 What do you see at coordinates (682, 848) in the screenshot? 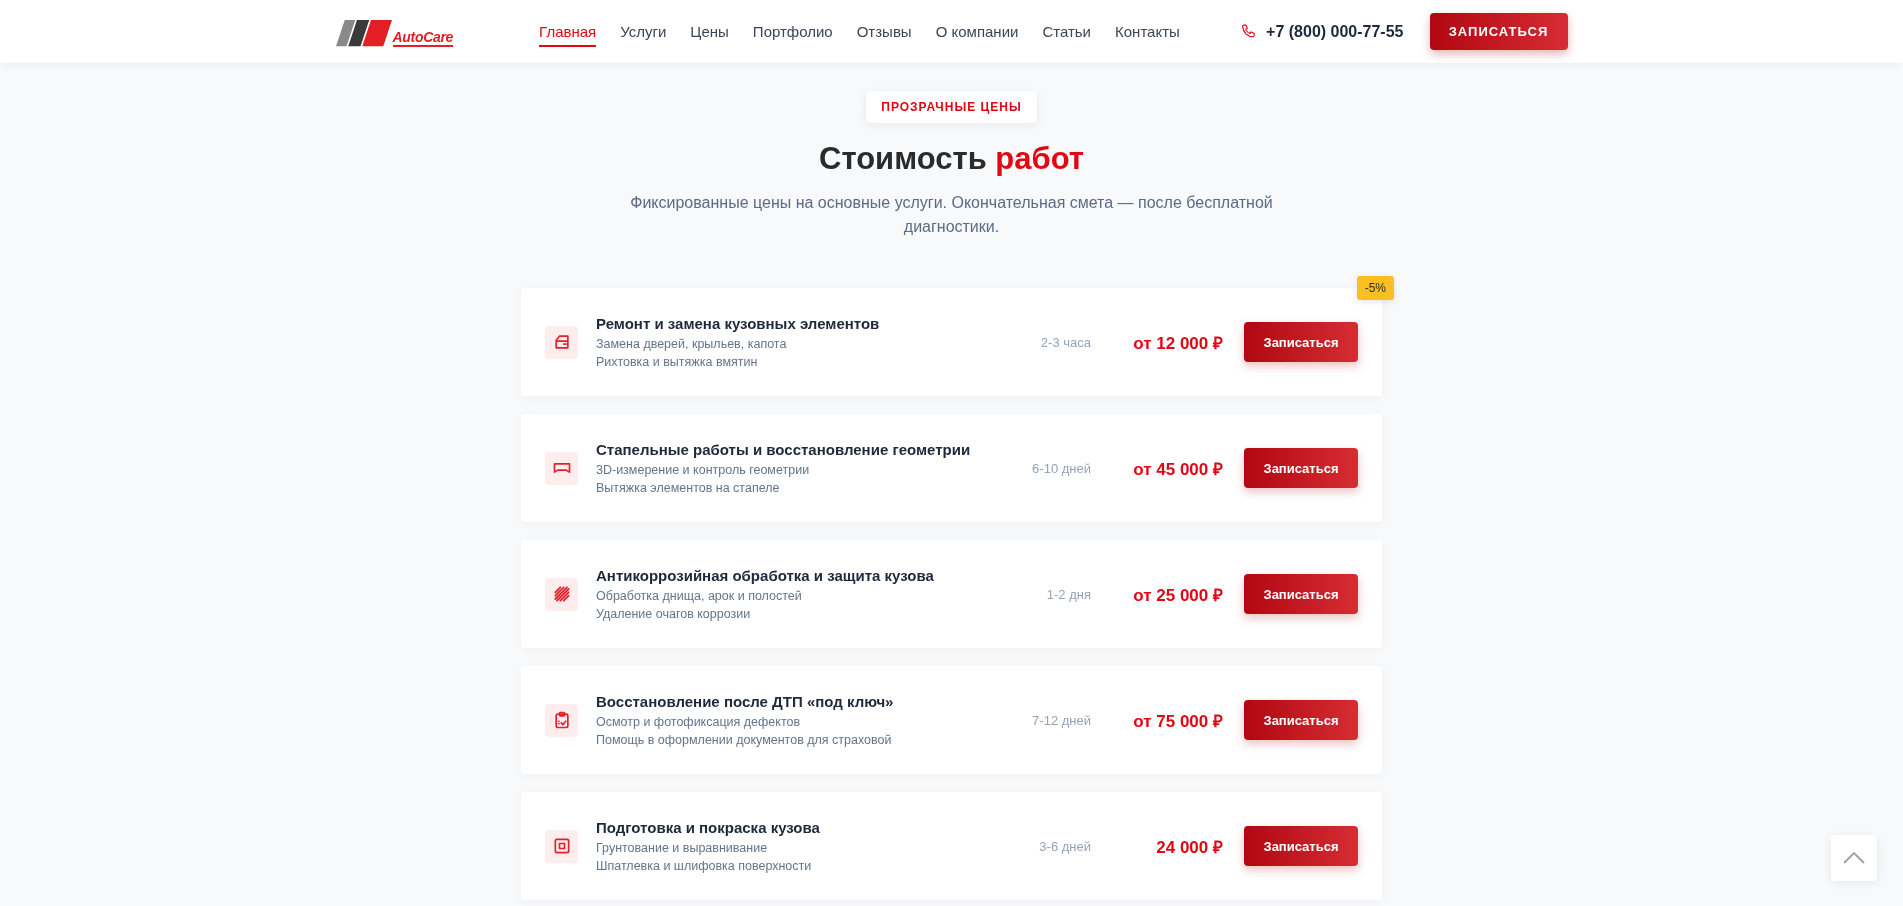
I see `service-detail: Грунтование и выравнивание` at bounding box center [682, 848].